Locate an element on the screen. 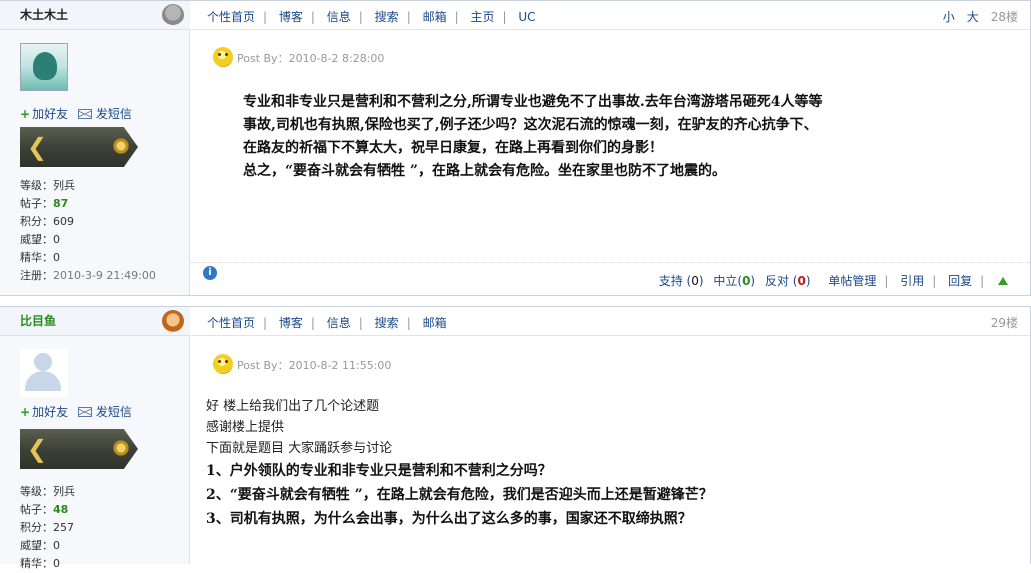  stat-registered: 注册：2010-3-9 21:49:00 is located at coordinates (88, 275).